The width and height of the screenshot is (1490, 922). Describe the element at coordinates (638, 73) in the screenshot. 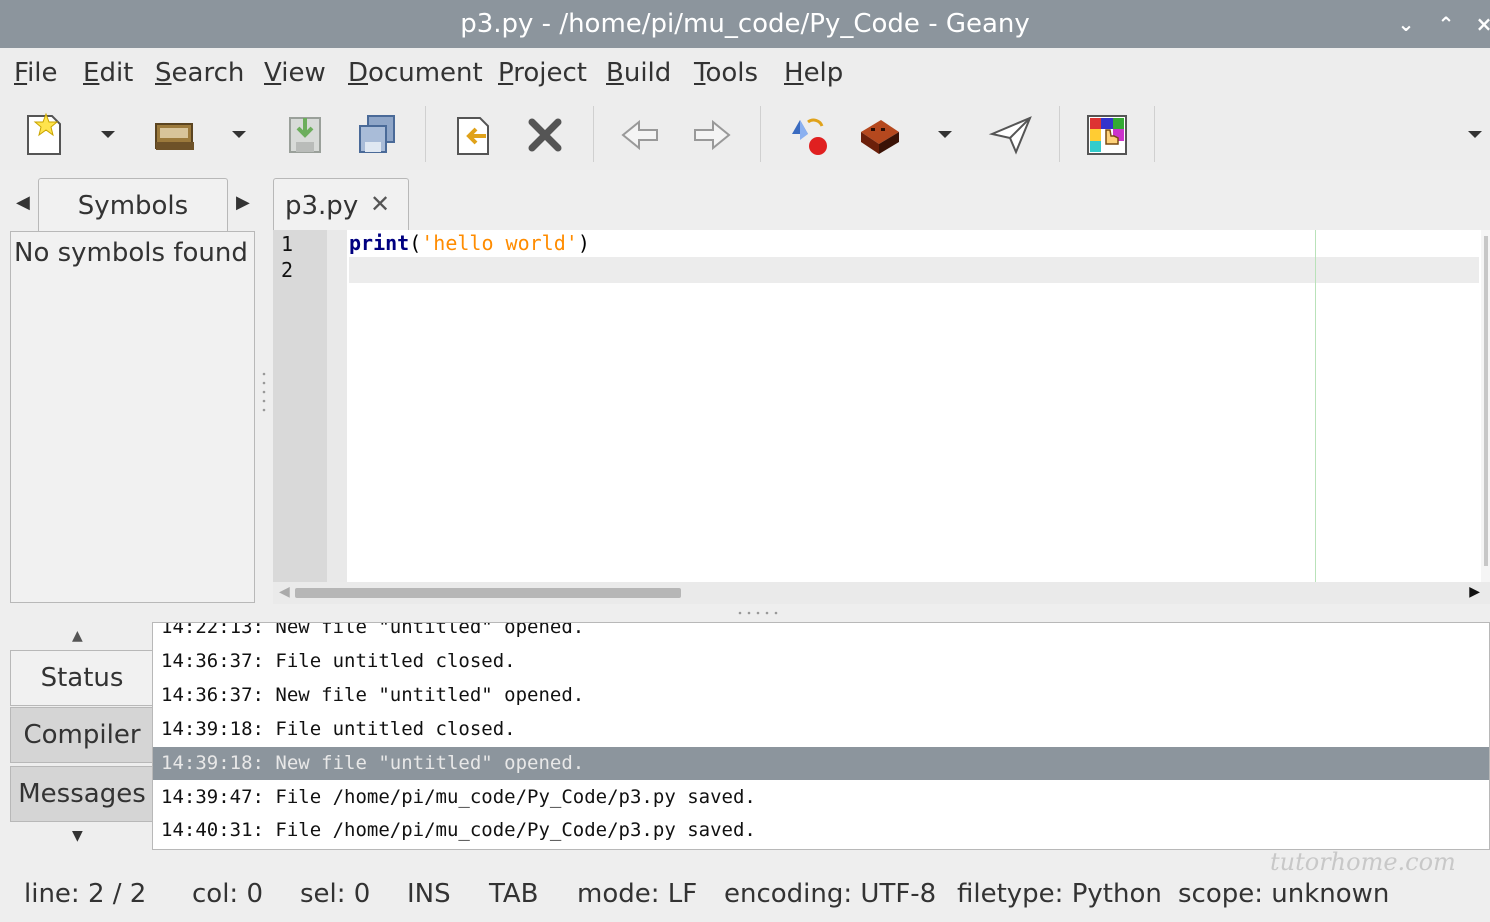

I see `menu-build: Build` at that location.